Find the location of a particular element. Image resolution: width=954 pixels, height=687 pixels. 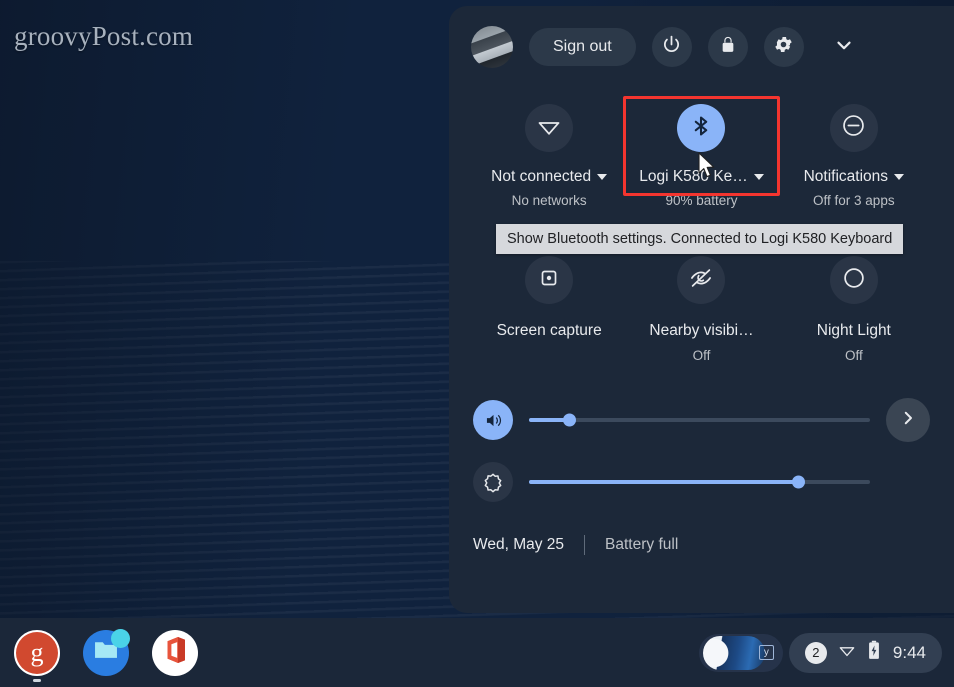

watermark: groovyPost.com is located at coordinates (104, 36).